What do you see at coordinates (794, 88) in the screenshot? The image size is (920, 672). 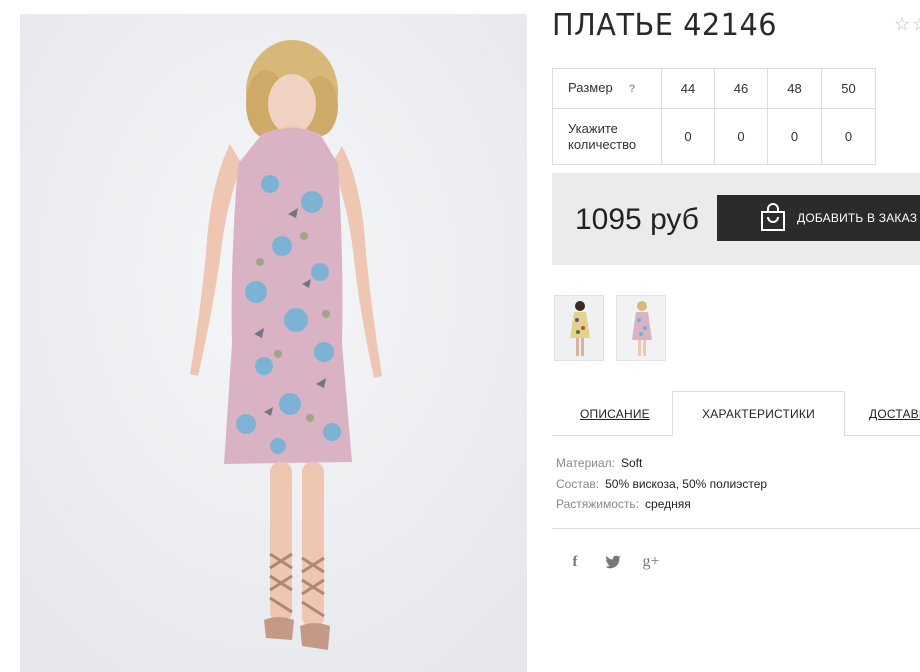 I see `size-48: 48` at bounding box center [794, 88].